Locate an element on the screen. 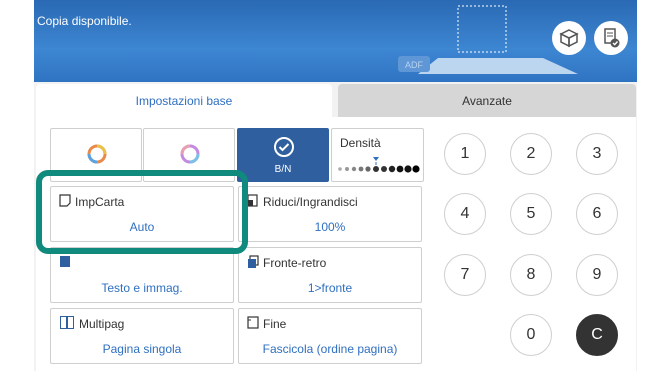  key-8: 8 is located at coordinates (531, 275).